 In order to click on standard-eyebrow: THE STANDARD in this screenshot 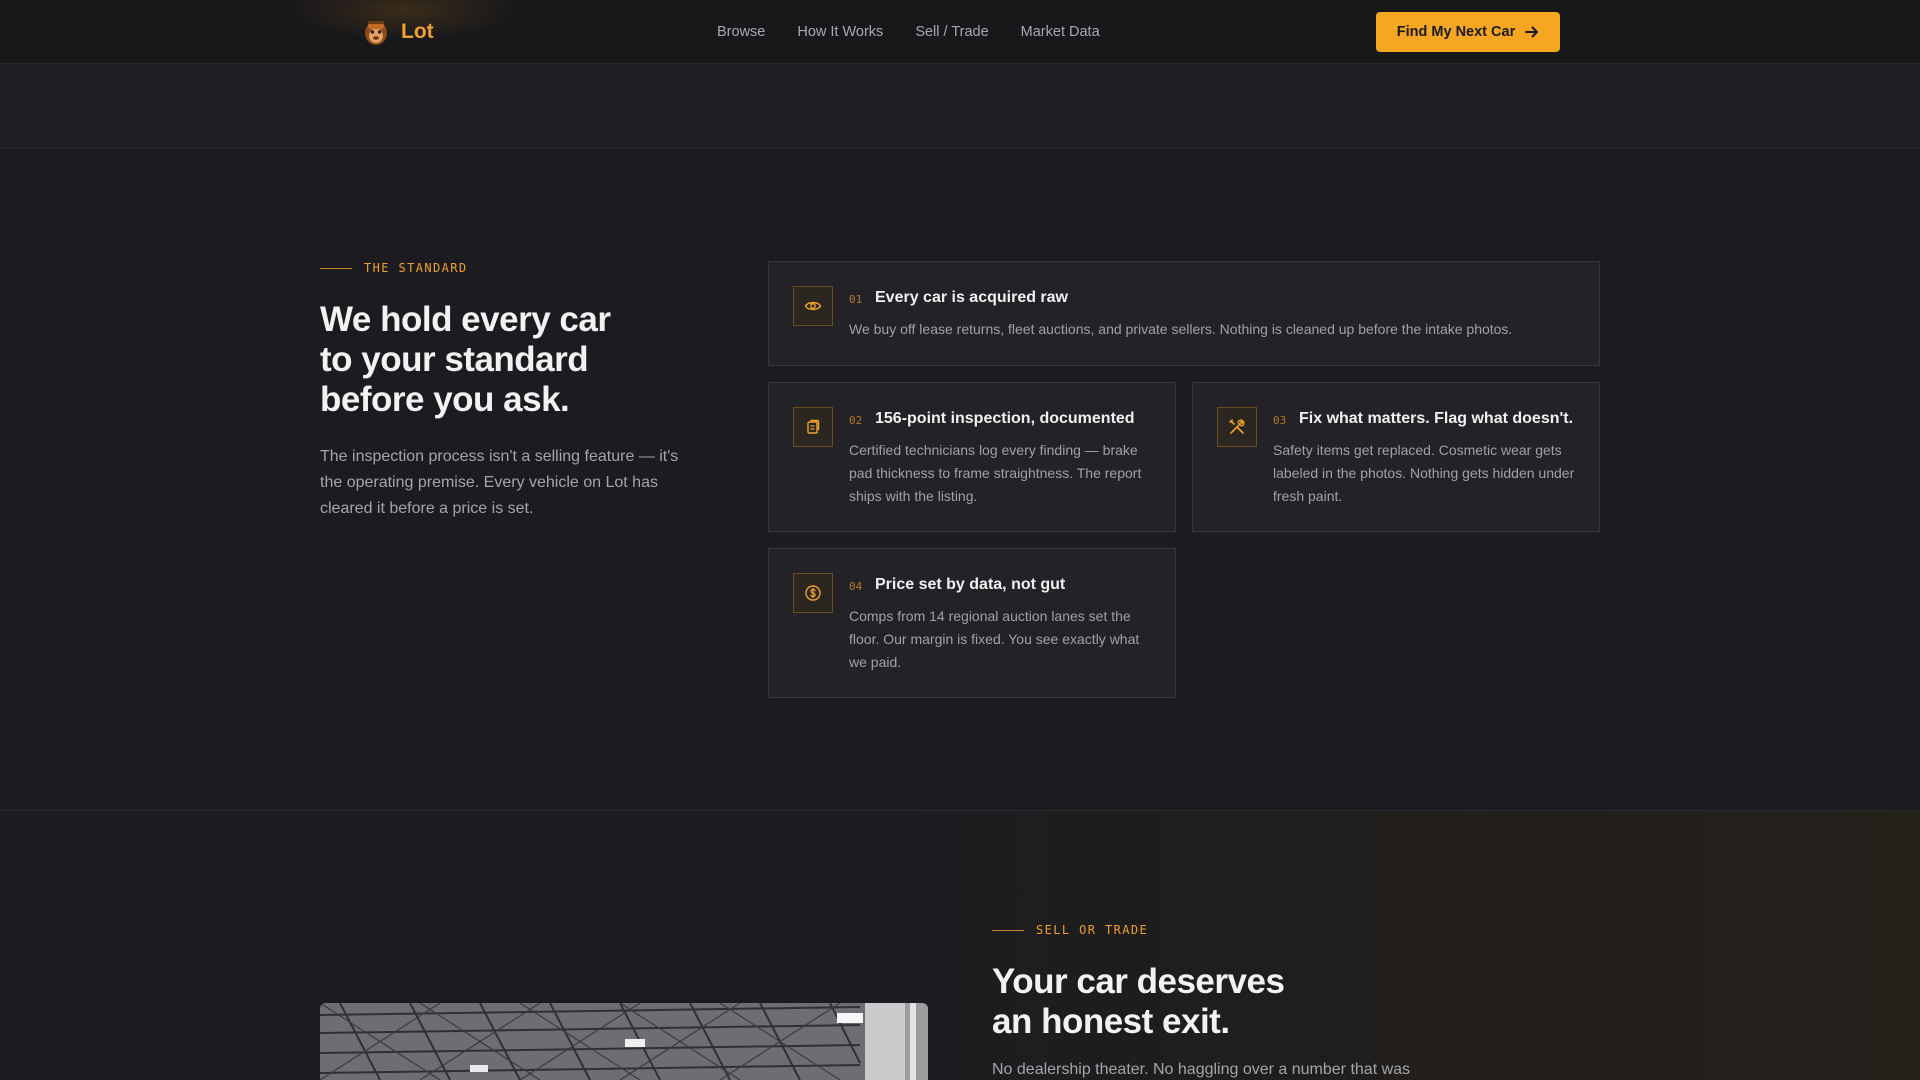, I will do `click(394, 268)`.